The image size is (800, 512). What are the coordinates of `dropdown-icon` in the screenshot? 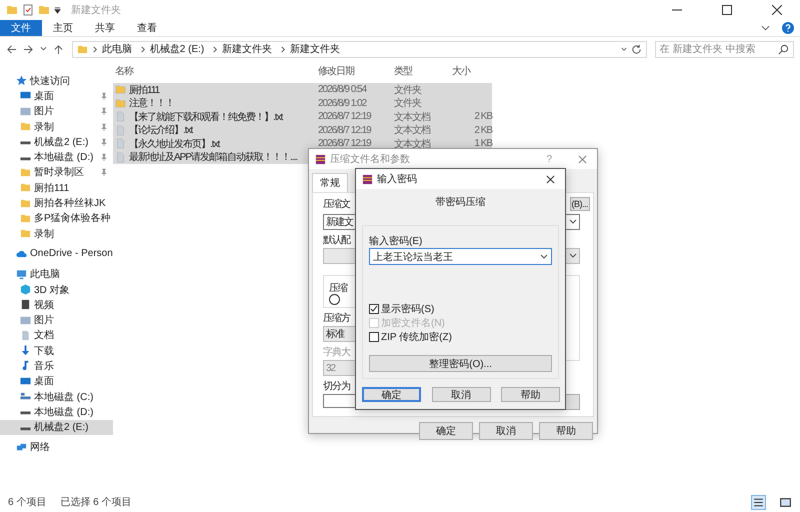 It's located at (57, 10).